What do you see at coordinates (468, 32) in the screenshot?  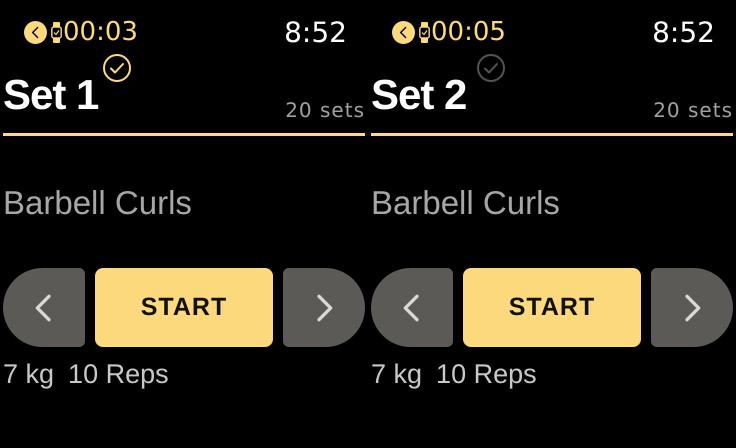 I see `workout-timer: 00:05` at bounding box center [468, 32].